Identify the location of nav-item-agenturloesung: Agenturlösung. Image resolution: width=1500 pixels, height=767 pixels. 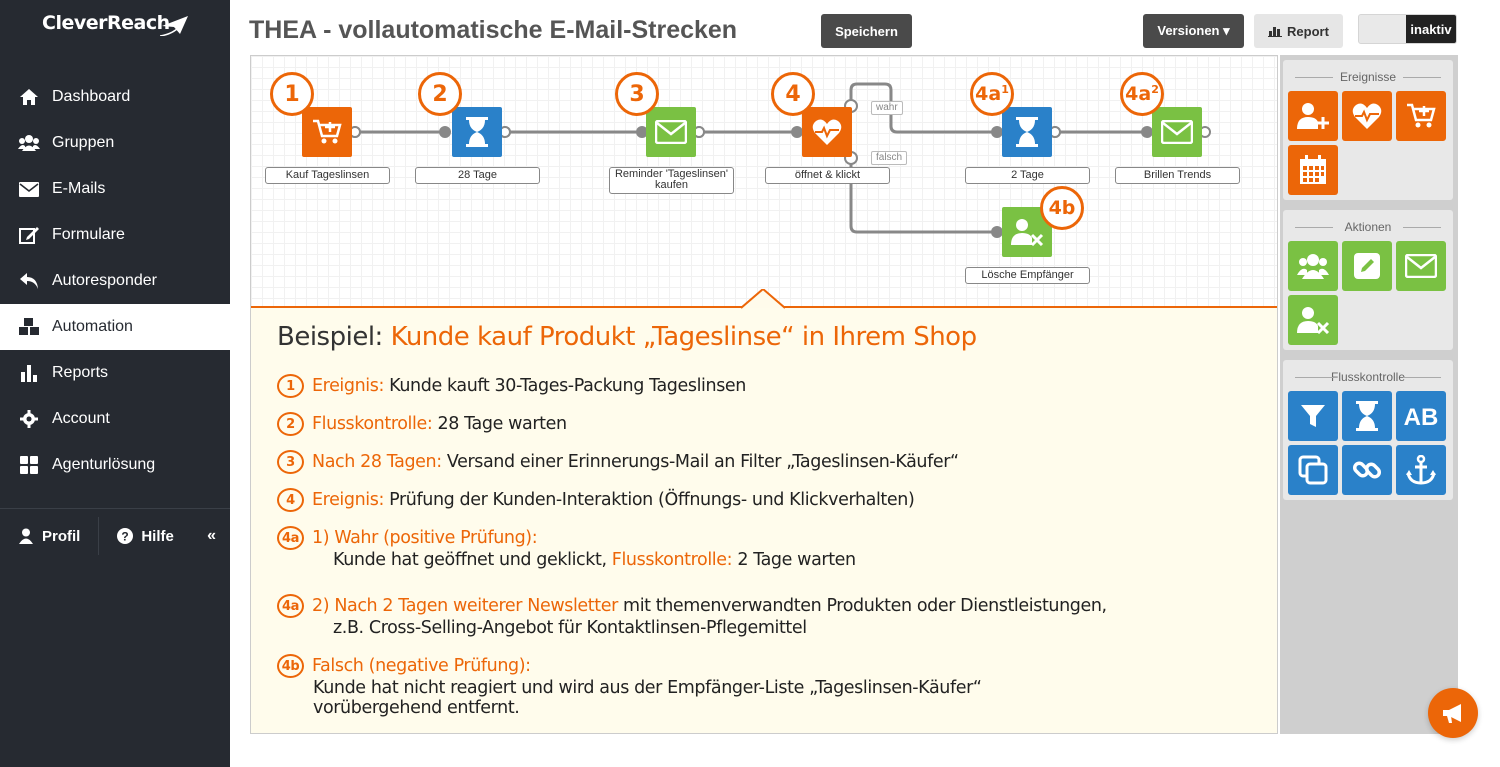
(115, 465).